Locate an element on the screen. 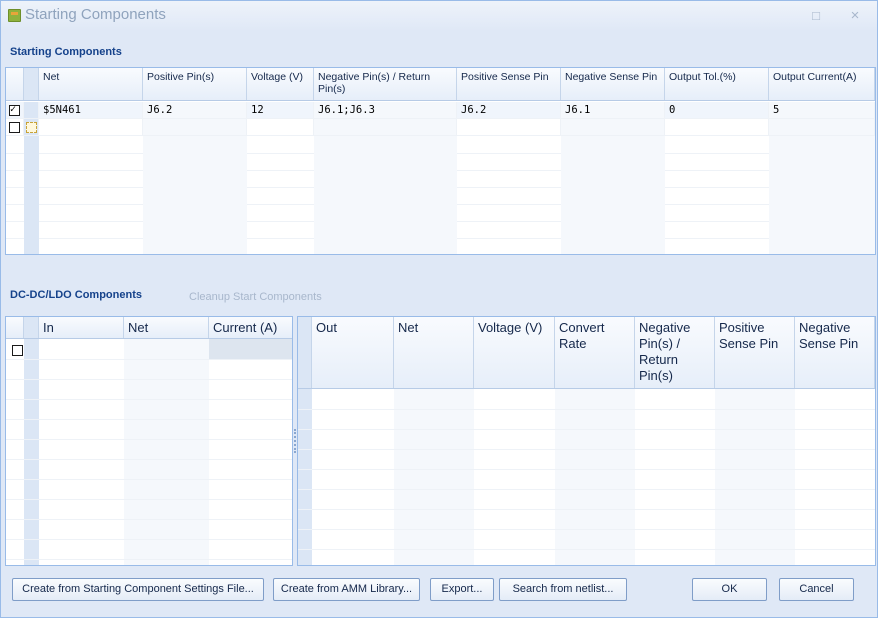 This screenshot has height=618, width=878. maximize-button: □ is located at coordinates (816, 16).